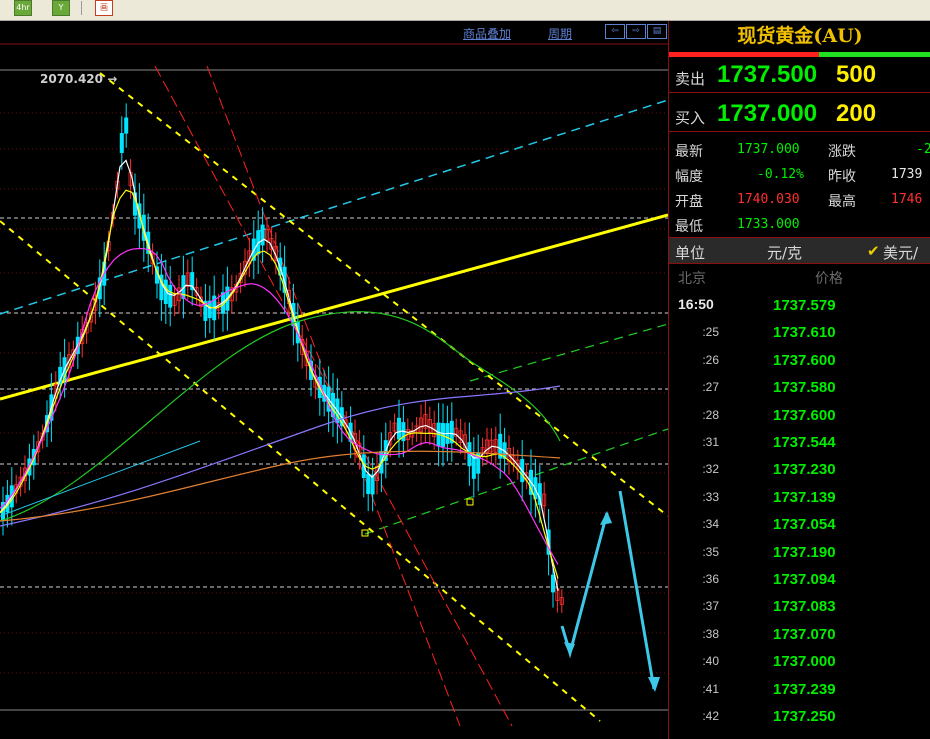 The height and width of the screenshot is (739, 930). What do you see at coordinates (690, 253) in the screenshot?
I see `unit-label: 单位` at bounding box center [690, 253].